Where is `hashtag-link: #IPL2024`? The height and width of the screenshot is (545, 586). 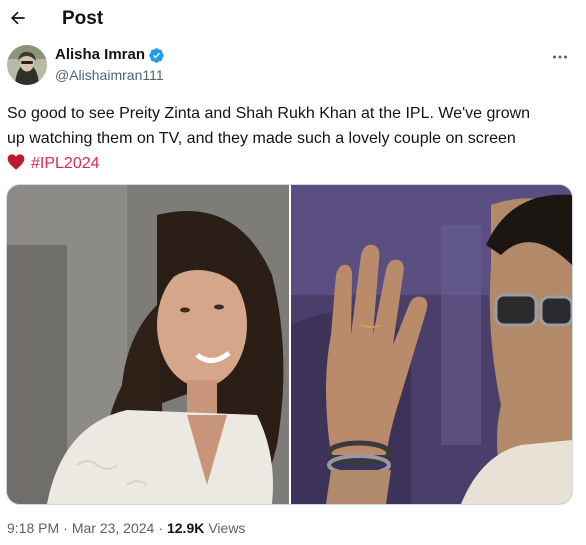 hashtag-link: #IPL2024 is located at coordinates (65, 163).